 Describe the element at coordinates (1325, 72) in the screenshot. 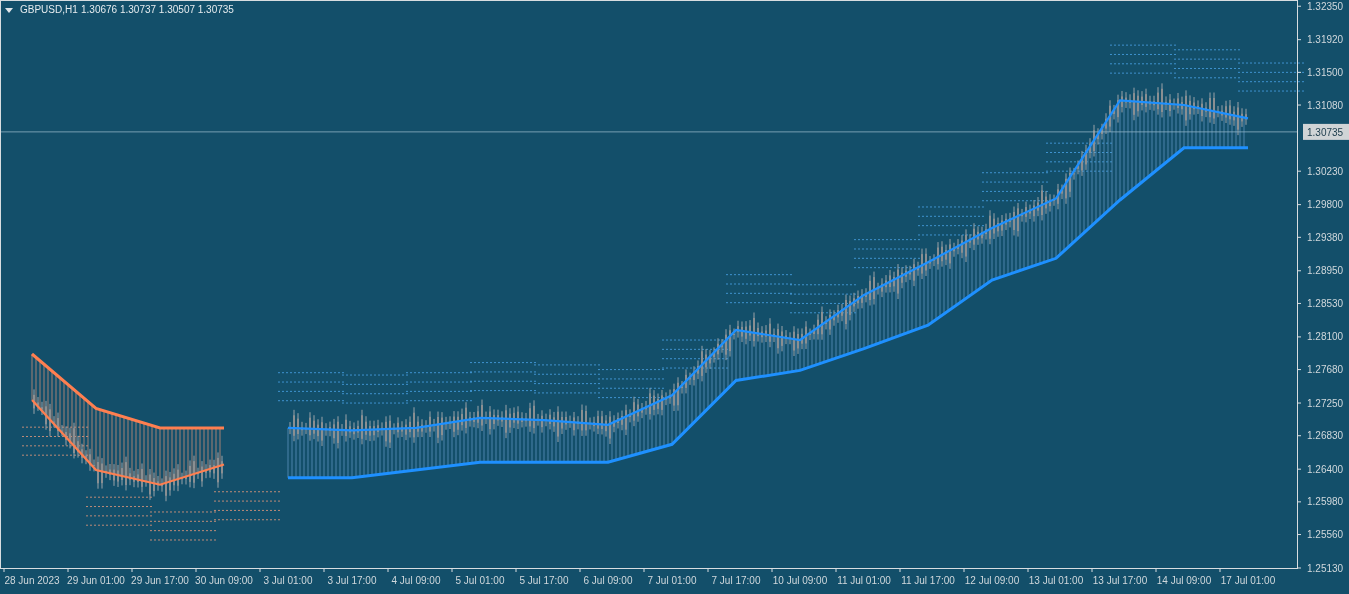

I see `price-axis-label: 1.31500` at that location.